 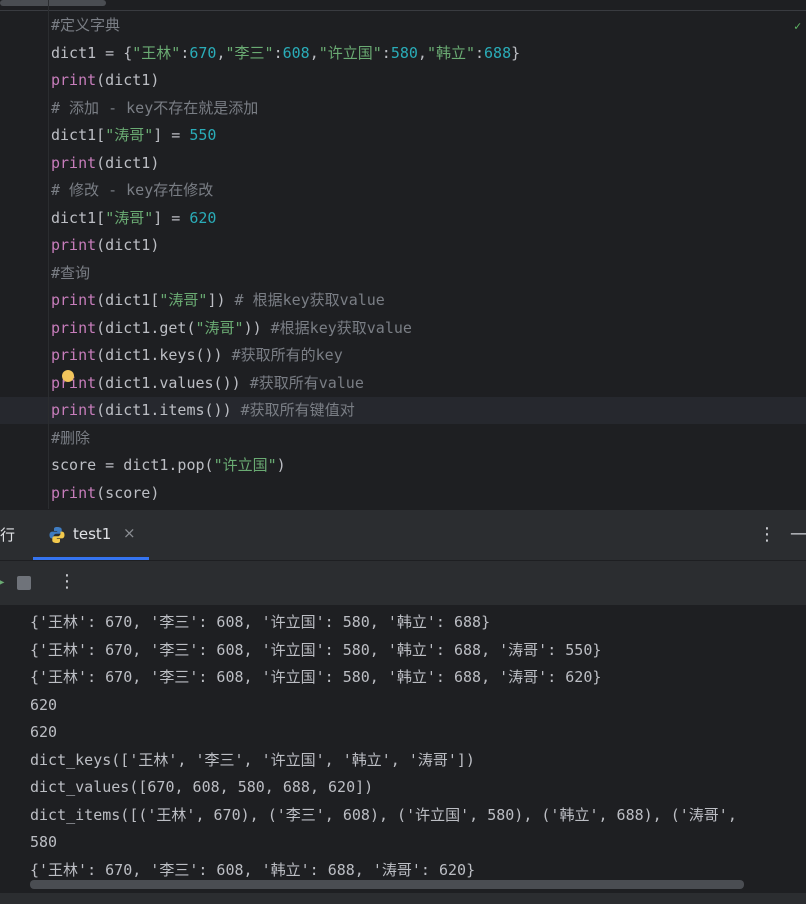 I want to click on code-token: #定义字典, so click(x=86, y=25).